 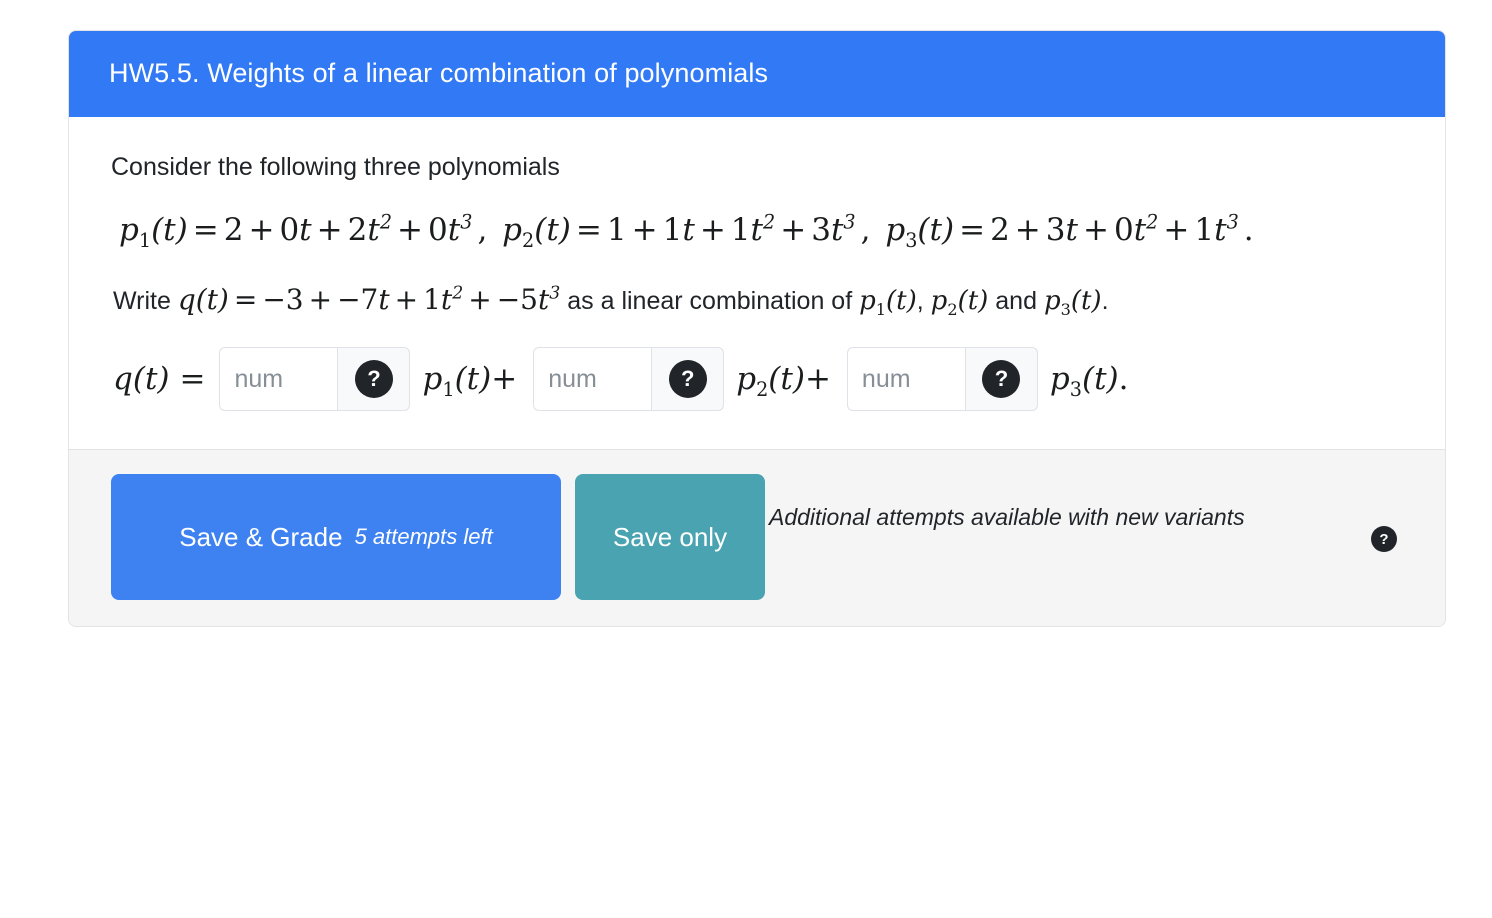 I want to click on coefficient-group-2: ?, so click(x=629, y=379).